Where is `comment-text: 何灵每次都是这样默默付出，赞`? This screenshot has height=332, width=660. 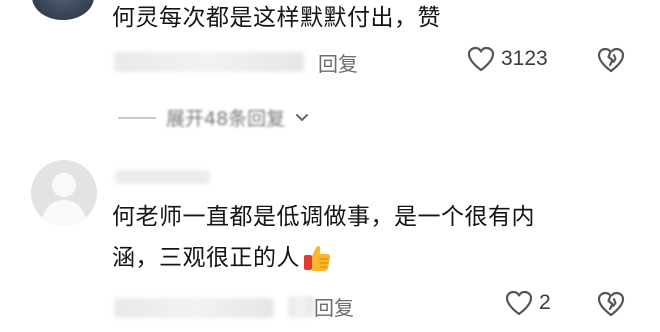 comment-text: 何灵每次都是这样默默付出，赞 is located at coordinates (276, 18).